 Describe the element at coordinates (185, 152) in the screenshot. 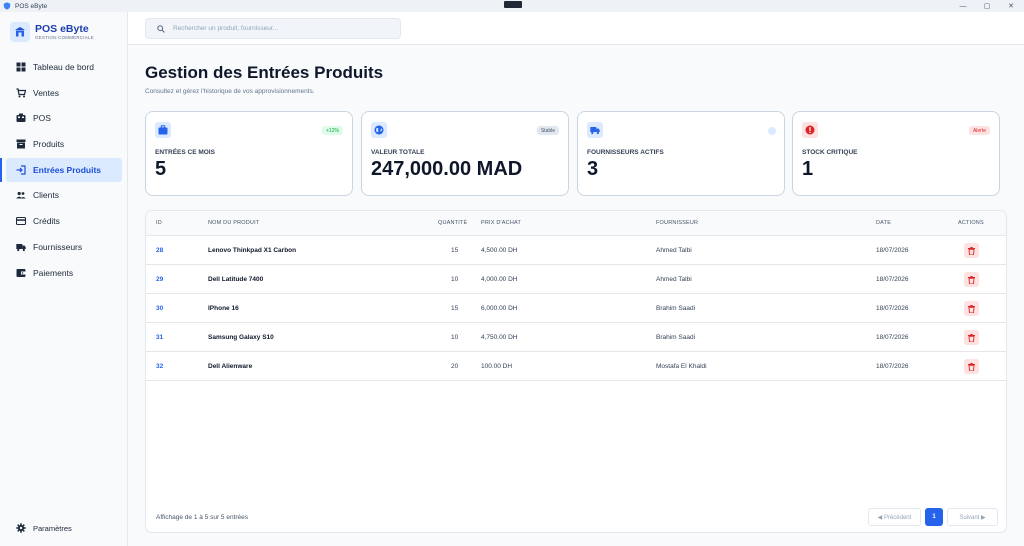

I see `stat-label: ENTRÉES CE MOIS` at that location.